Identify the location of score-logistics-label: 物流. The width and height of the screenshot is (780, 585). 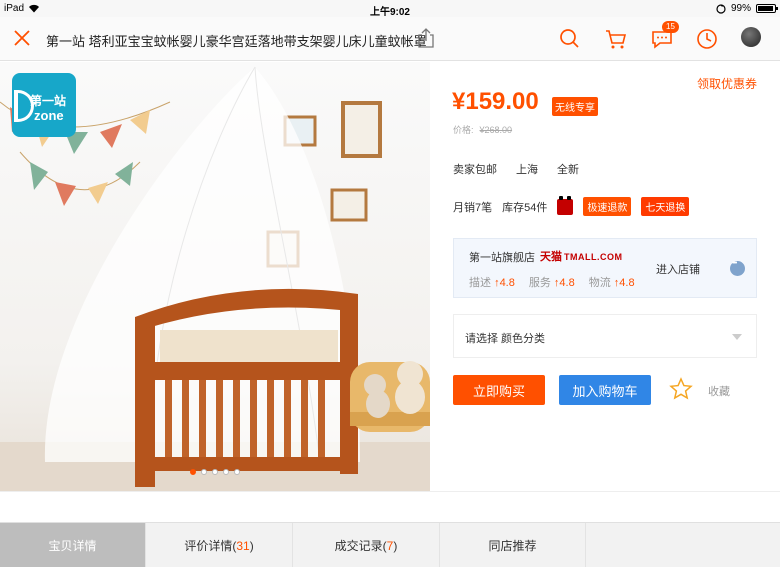
(599, 283).